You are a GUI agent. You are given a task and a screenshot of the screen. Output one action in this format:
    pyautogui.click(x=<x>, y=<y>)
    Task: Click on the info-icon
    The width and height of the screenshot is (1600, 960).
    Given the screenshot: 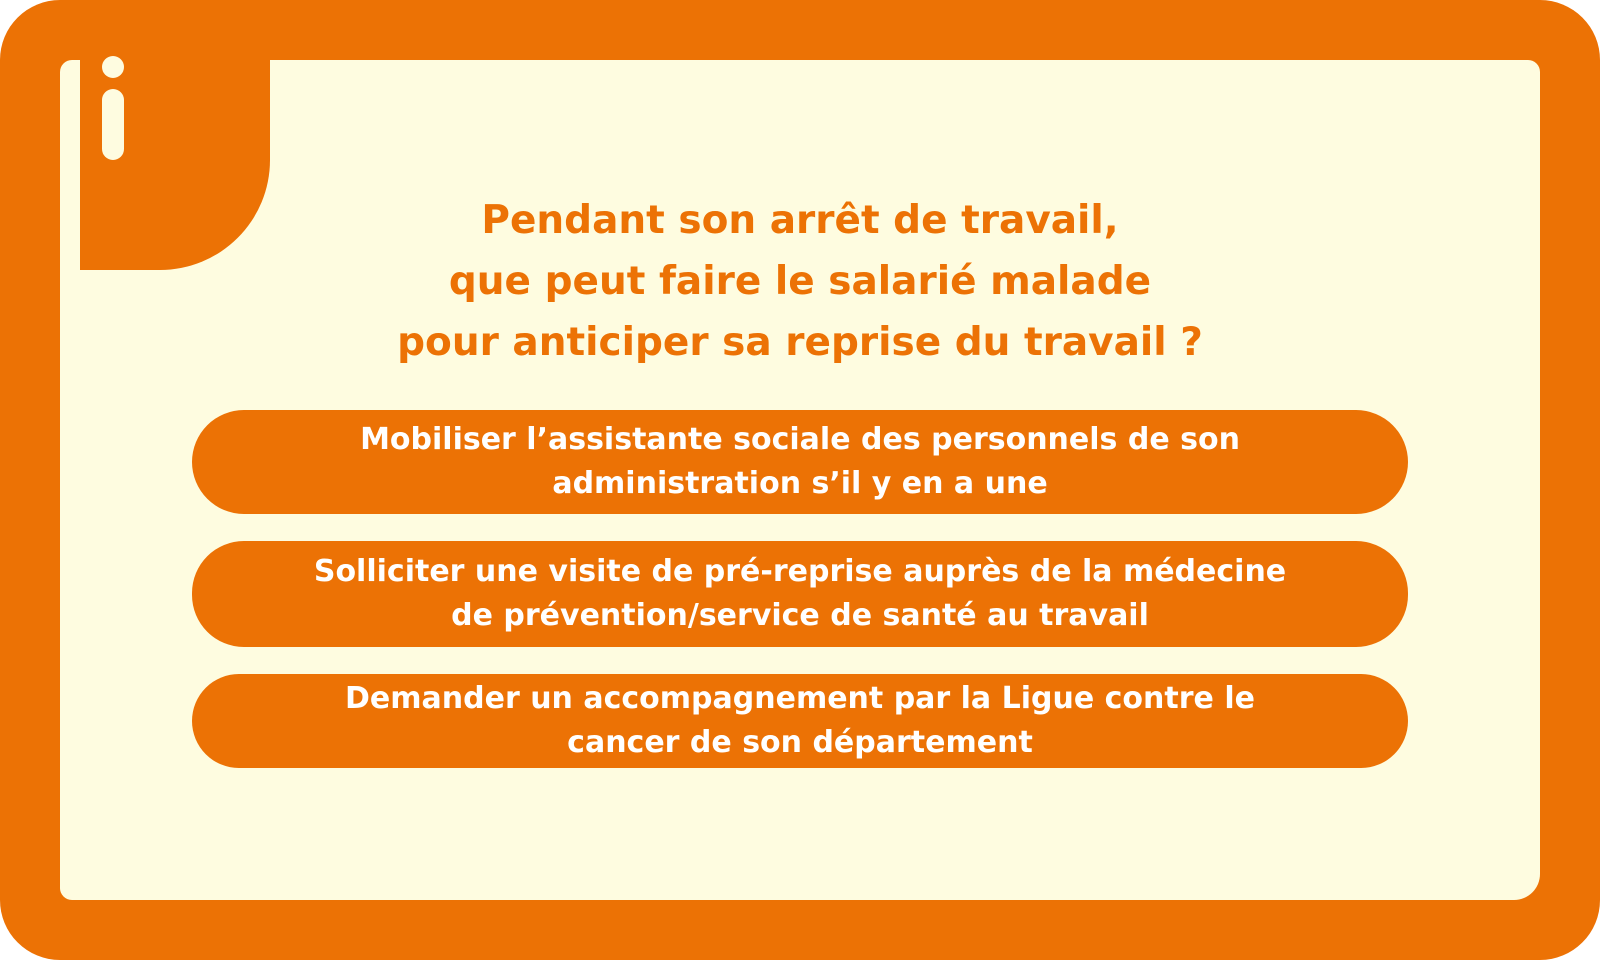 What is the action you would take?
    pyautogui.click(x=113, y=108)
    